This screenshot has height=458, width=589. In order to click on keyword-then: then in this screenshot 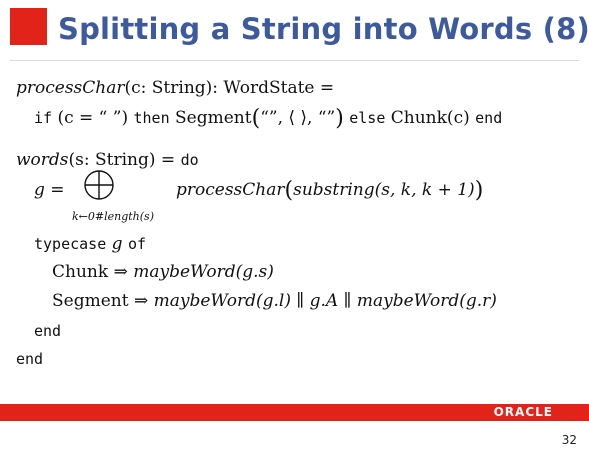, I will do `click(151, 118)`.